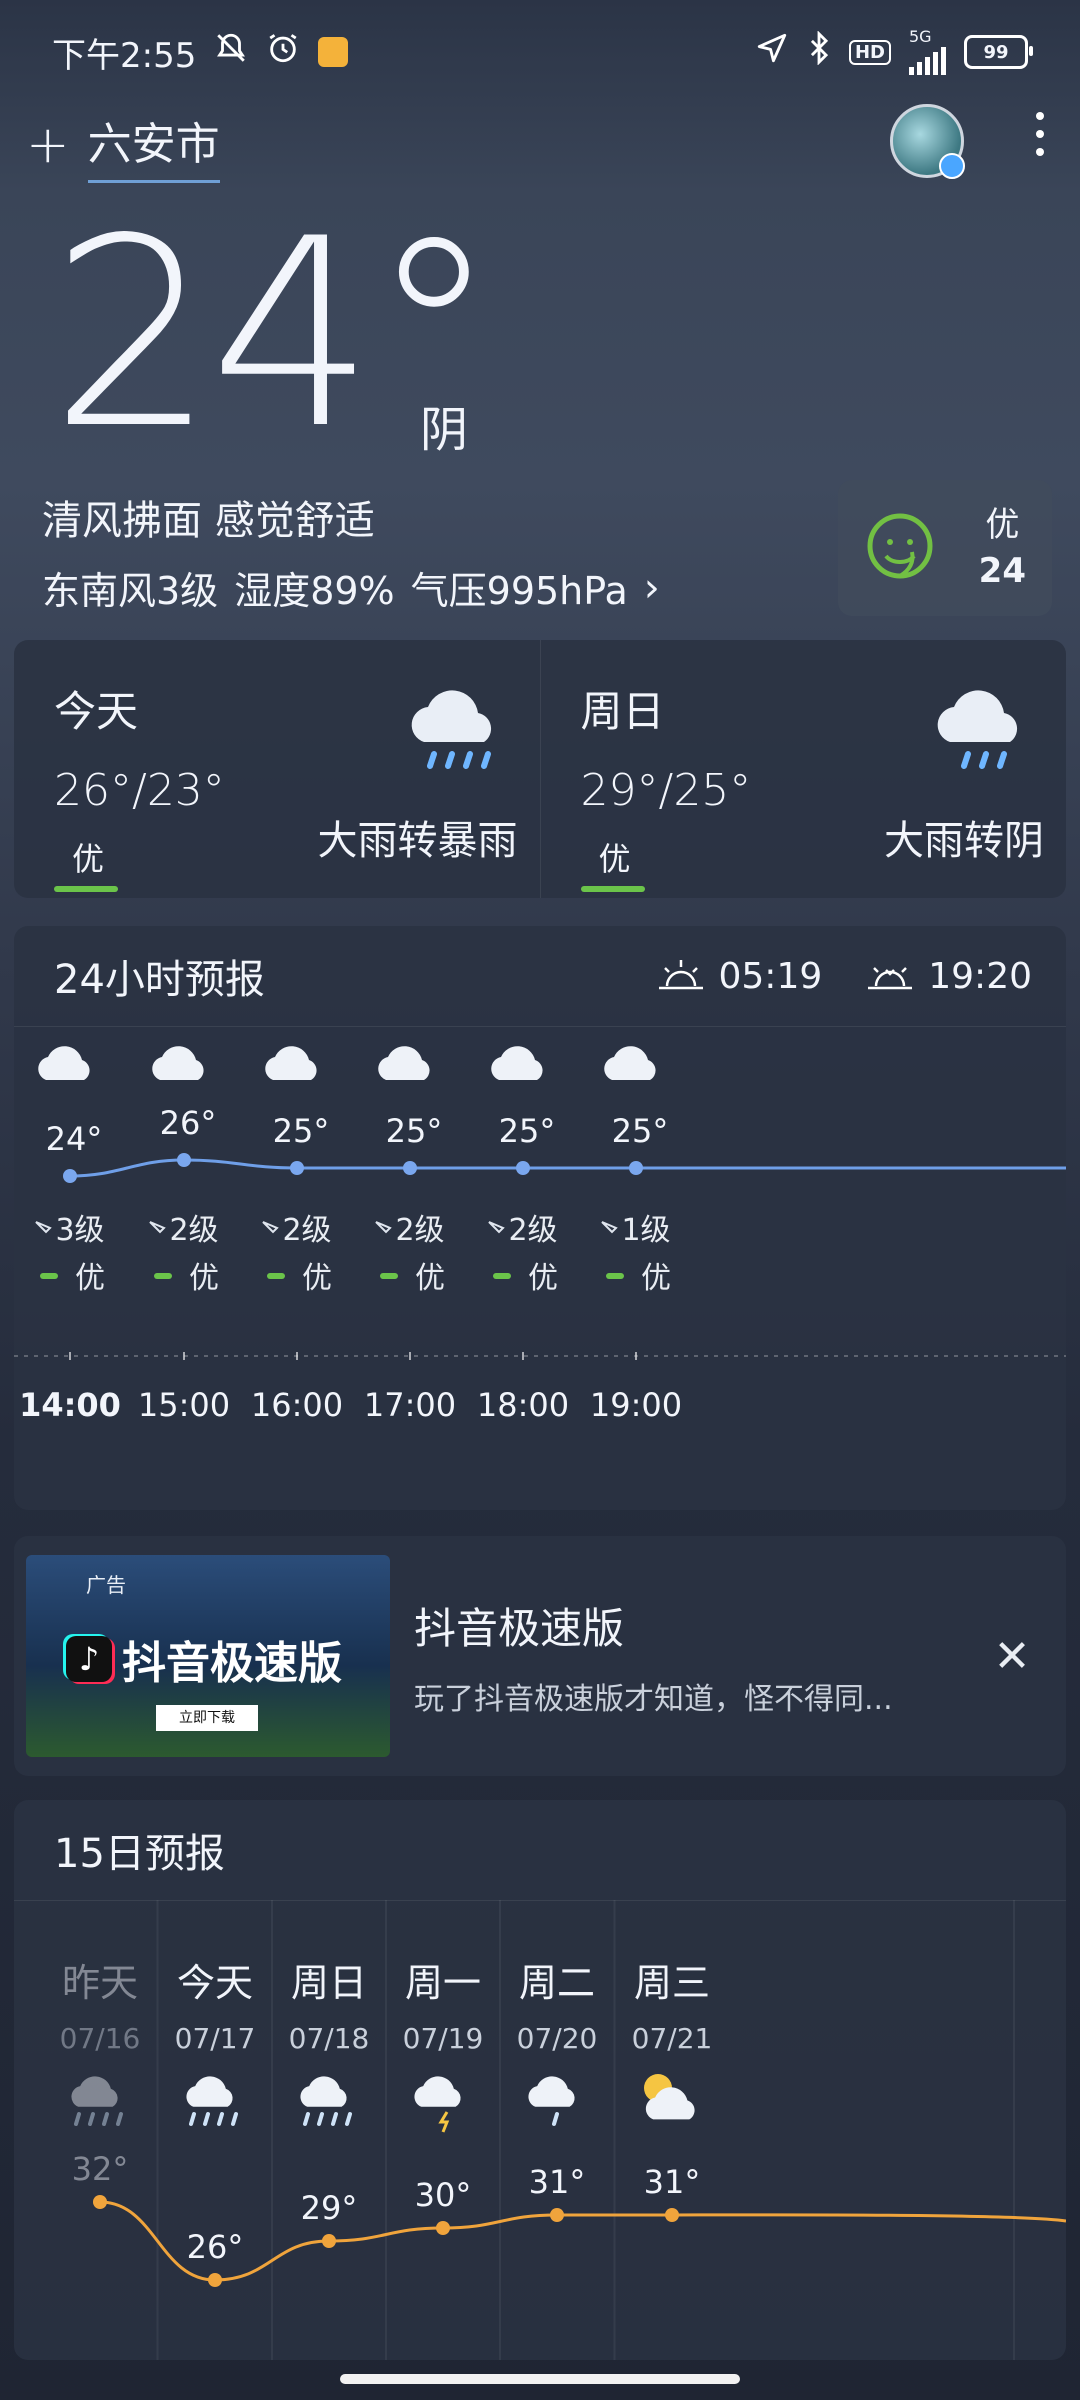 This screenshot has height=2400, width=1080. What do you see at coordinates (772, 52) in the screenshot?
I see `location-icon` at bounding box center [772, 52].